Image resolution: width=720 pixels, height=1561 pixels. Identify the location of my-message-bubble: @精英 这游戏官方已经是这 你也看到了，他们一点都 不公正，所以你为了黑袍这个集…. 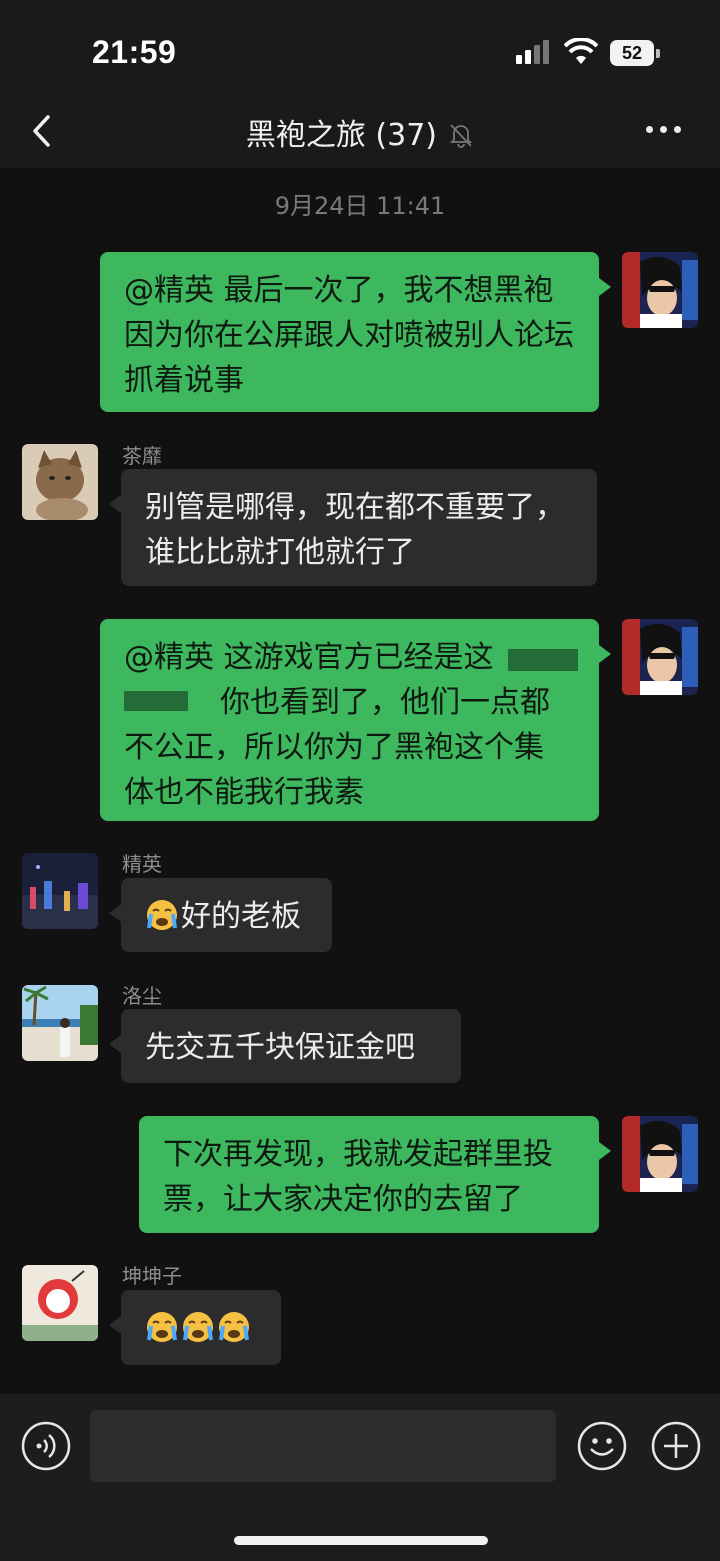
(355, 720).